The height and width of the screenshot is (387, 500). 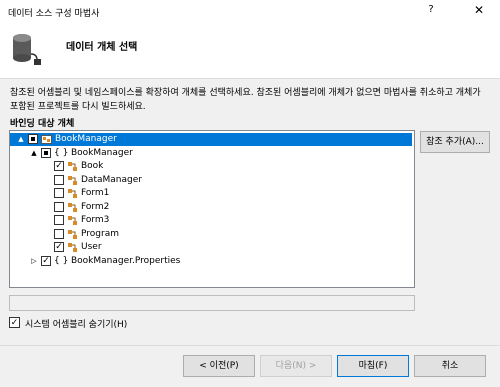 I want to click on previous-button: < 이전(P), so click(x=219, y=366).